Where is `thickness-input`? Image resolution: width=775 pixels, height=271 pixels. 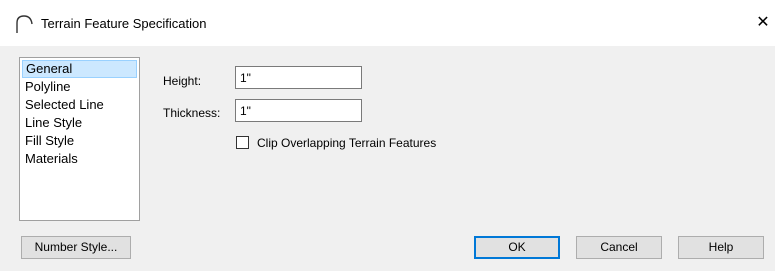 thickness-input is located at coordinates (298, 110).